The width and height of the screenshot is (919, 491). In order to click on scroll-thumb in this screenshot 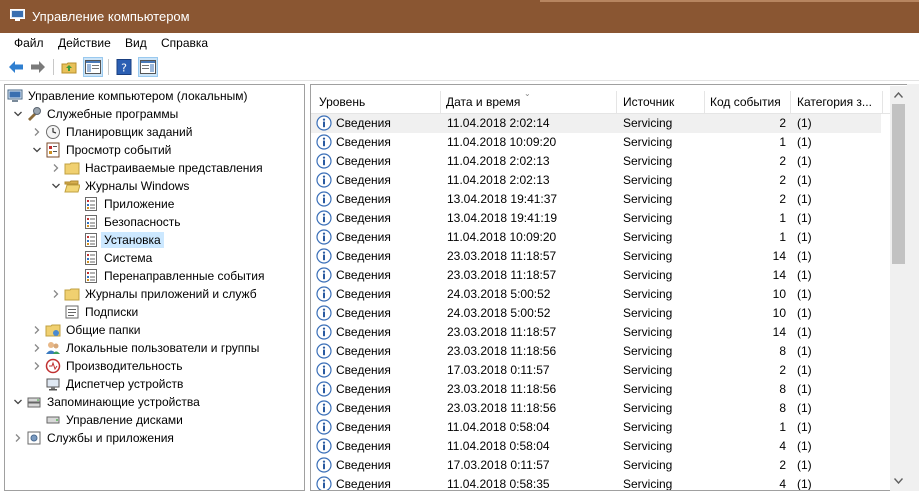, I will do `click(898, 184)`.